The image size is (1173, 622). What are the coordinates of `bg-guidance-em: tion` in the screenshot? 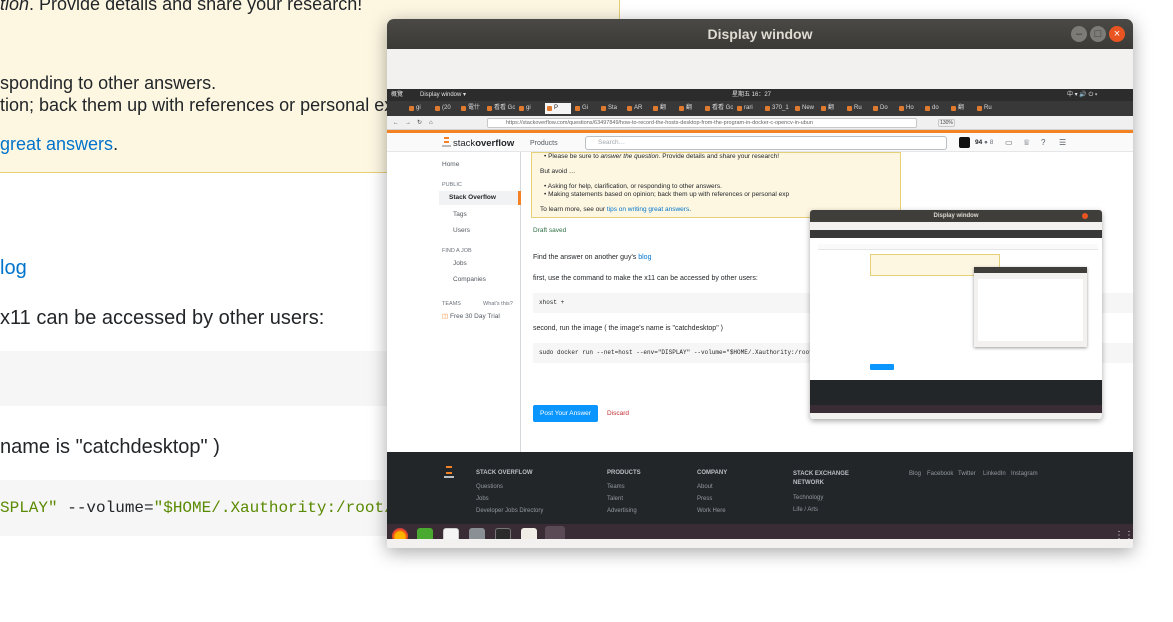 It's located at (15, 7).